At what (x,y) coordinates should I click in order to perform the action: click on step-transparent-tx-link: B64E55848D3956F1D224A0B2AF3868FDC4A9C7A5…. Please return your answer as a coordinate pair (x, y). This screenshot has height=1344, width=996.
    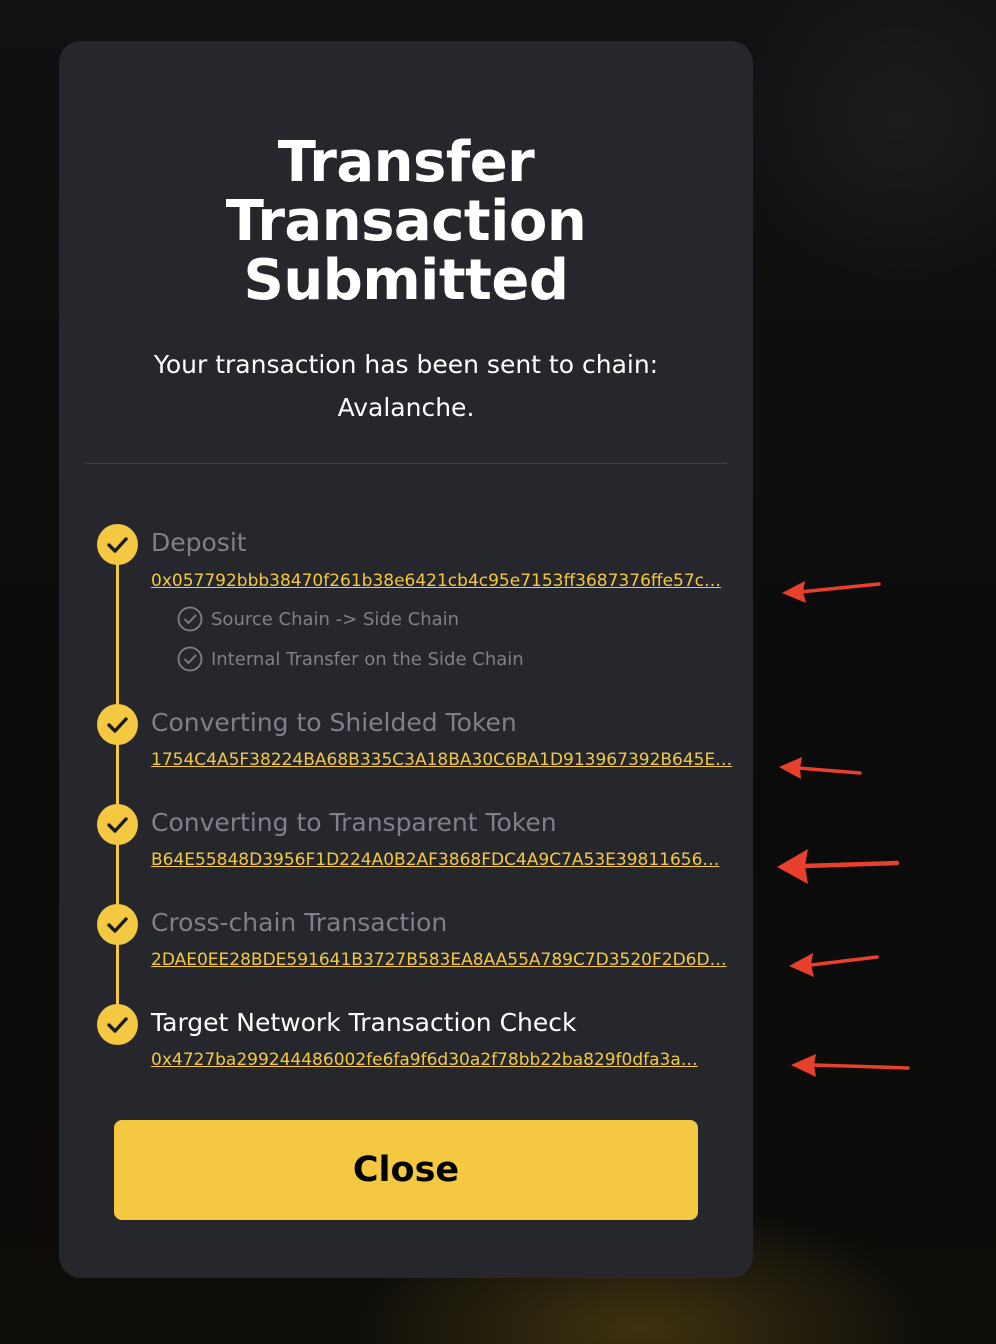
    Looking at the image, I should click on (463, 860).